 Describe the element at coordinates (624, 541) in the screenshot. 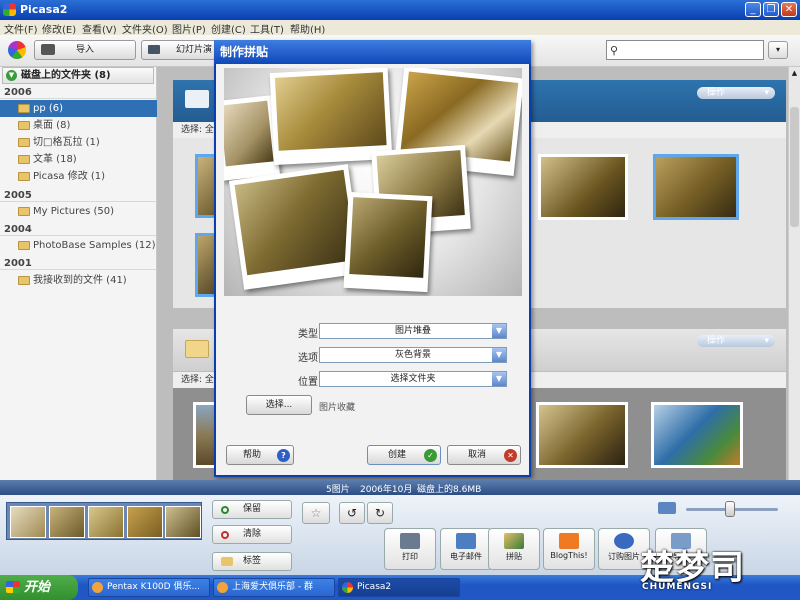

I see `globe-icon` at that location.